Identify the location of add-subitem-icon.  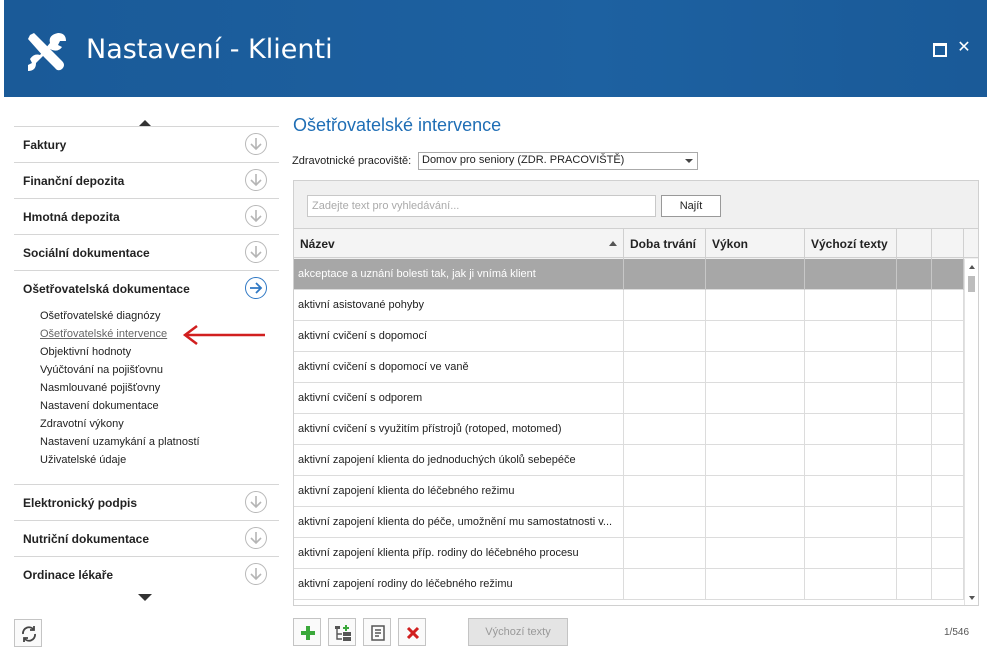
(343, 633).